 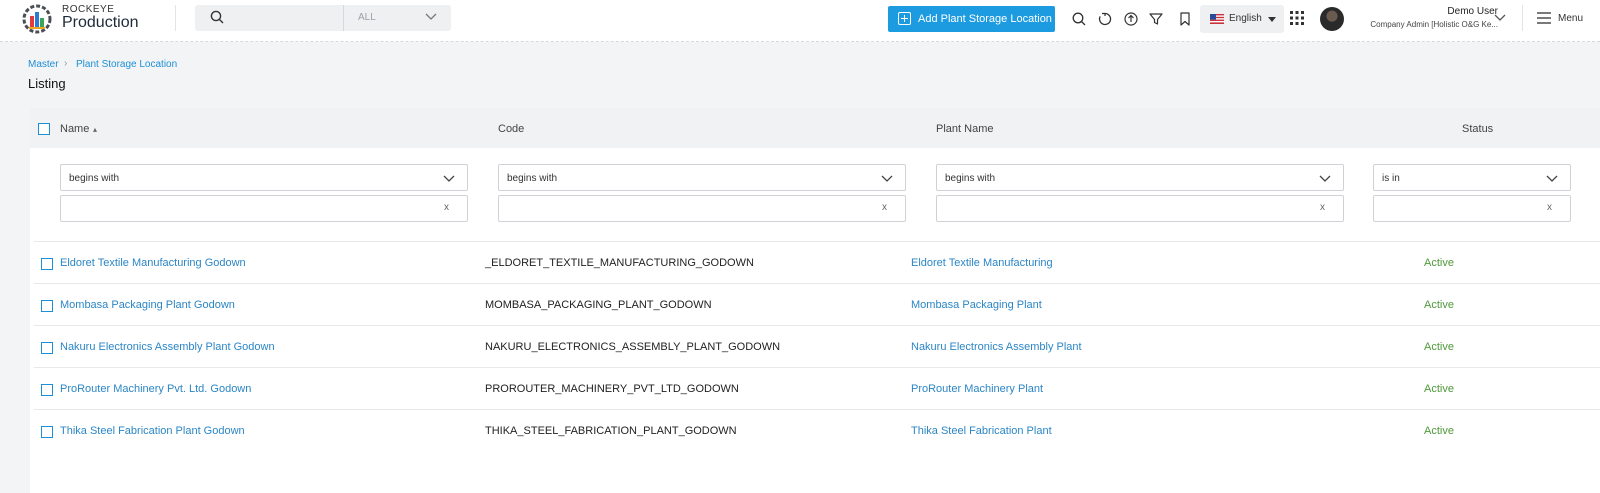 I want to click on row-code: _ELDORET_TEXTILE_MANUFACTURING_GODOWN, so click(x=619, y=263).